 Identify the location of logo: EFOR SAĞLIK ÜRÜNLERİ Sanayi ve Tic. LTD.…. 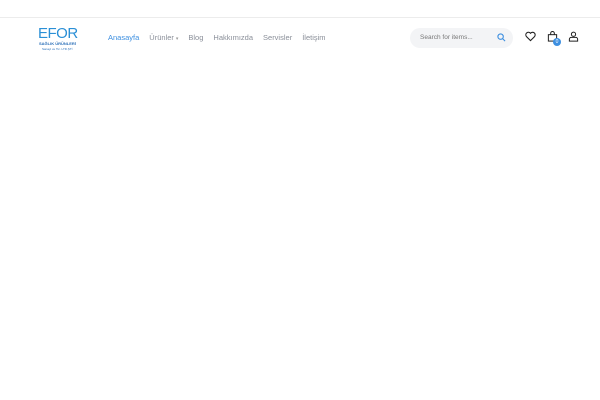
(58, 38).